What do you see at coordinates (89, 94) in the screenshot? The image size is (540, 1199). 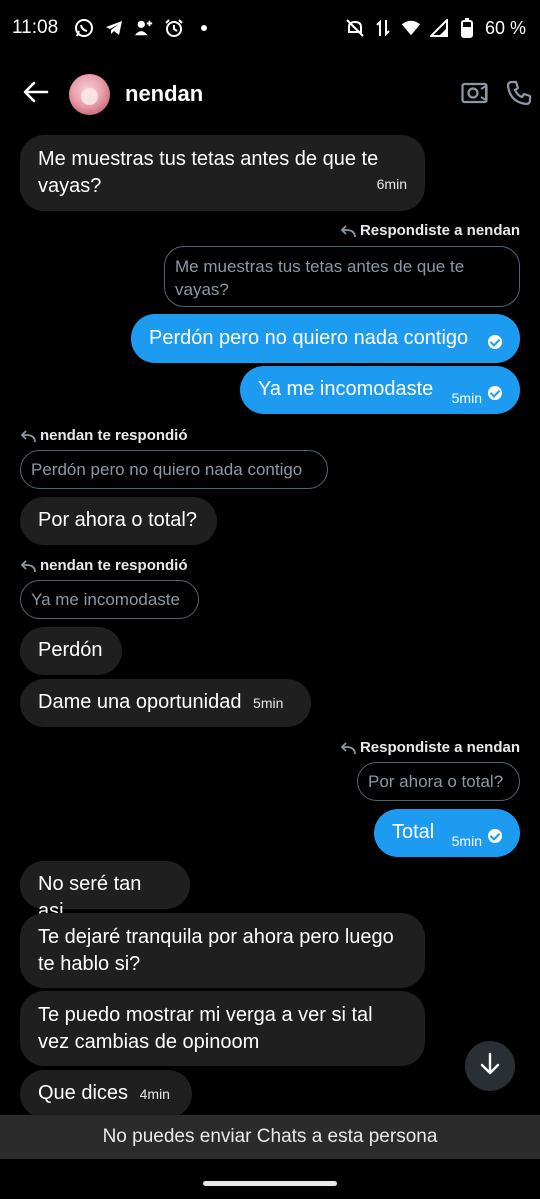 I see `avatar` at bounding box center [89, 94].